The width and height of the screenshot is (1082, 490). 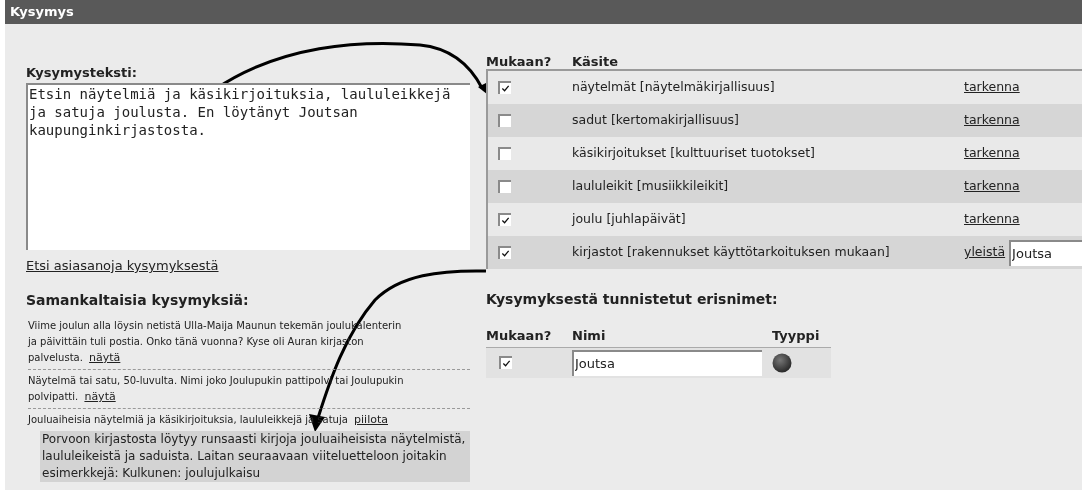 What do you see at coordinates (138, 300) in the screenshot?
I see `section-heading: Samankaltaisia kysymyksiä:` at bounding box center [138, 300].